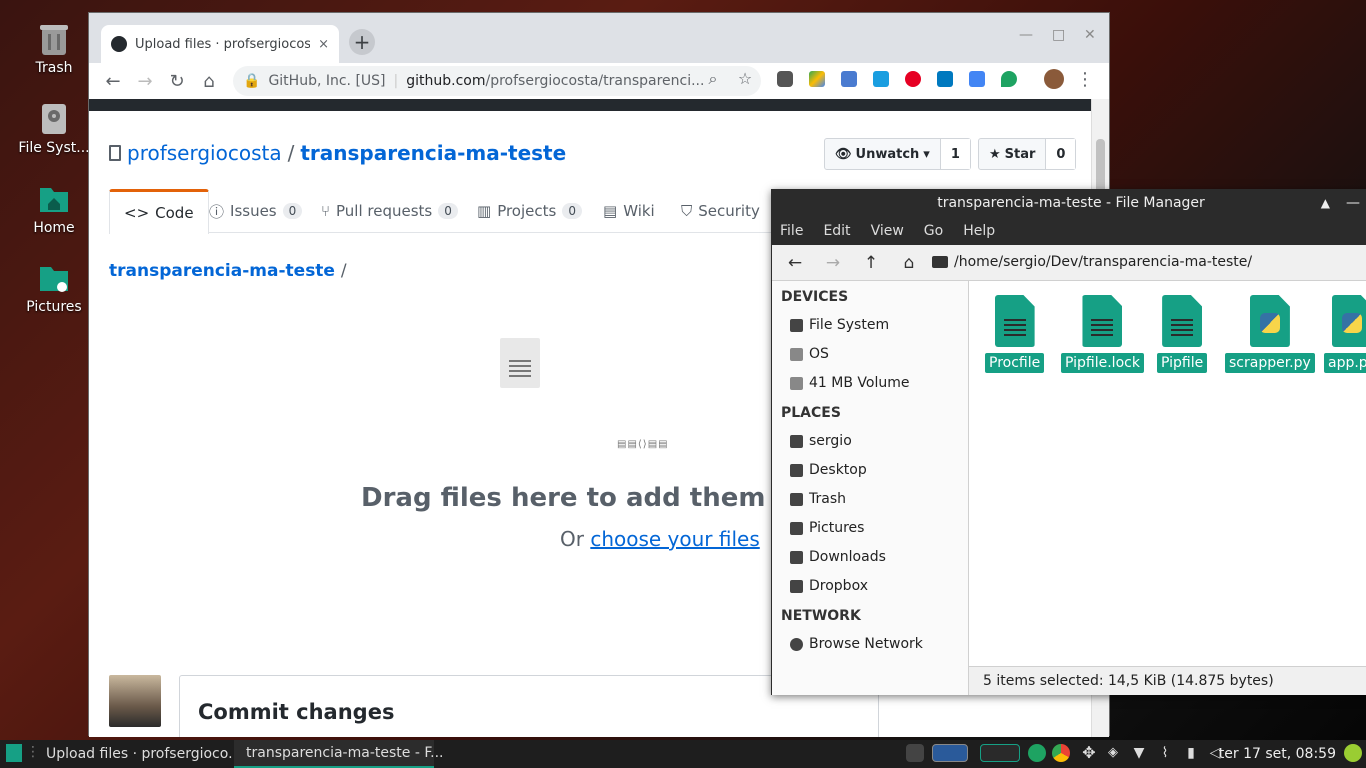  I want to click on tab-projects: ▥ Projects 0, so click(529, 211).